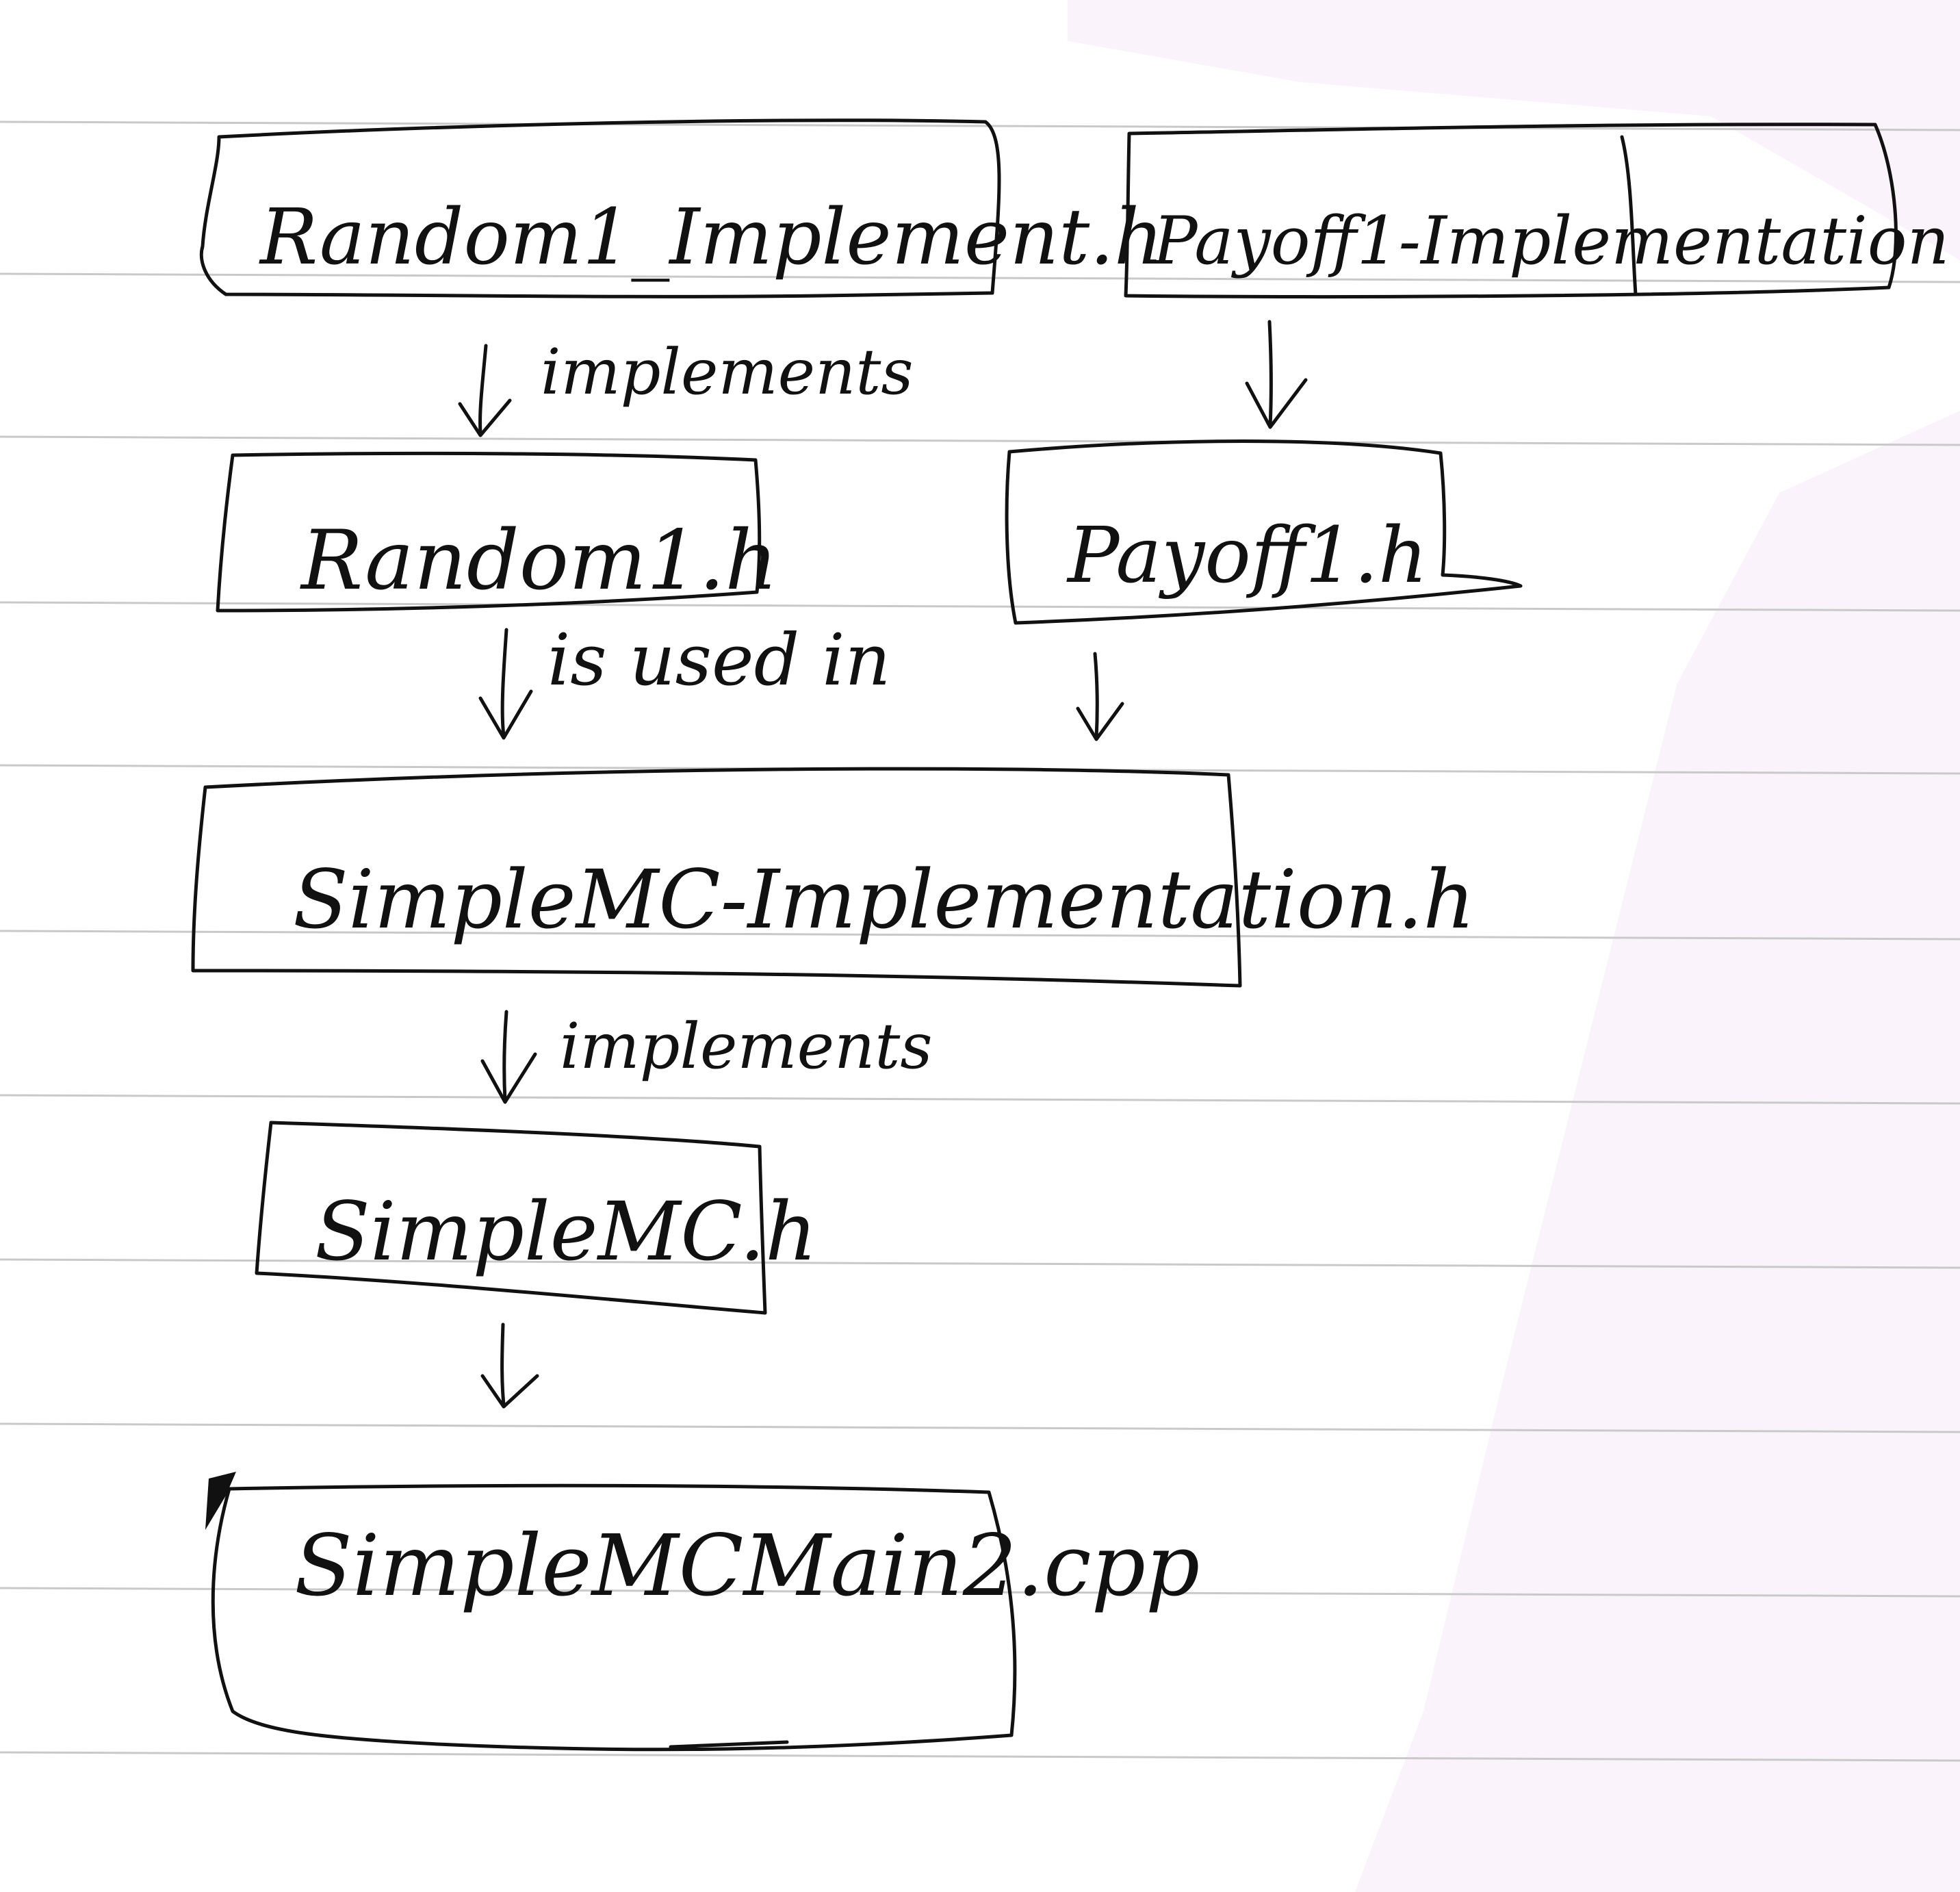 Image resolution: width=1960 pixels, height=1892 pixels. Describe the element at coordinates (504, 683) in the screenshot. I see `edge-random-to-simplemc-impl-line` at that location.